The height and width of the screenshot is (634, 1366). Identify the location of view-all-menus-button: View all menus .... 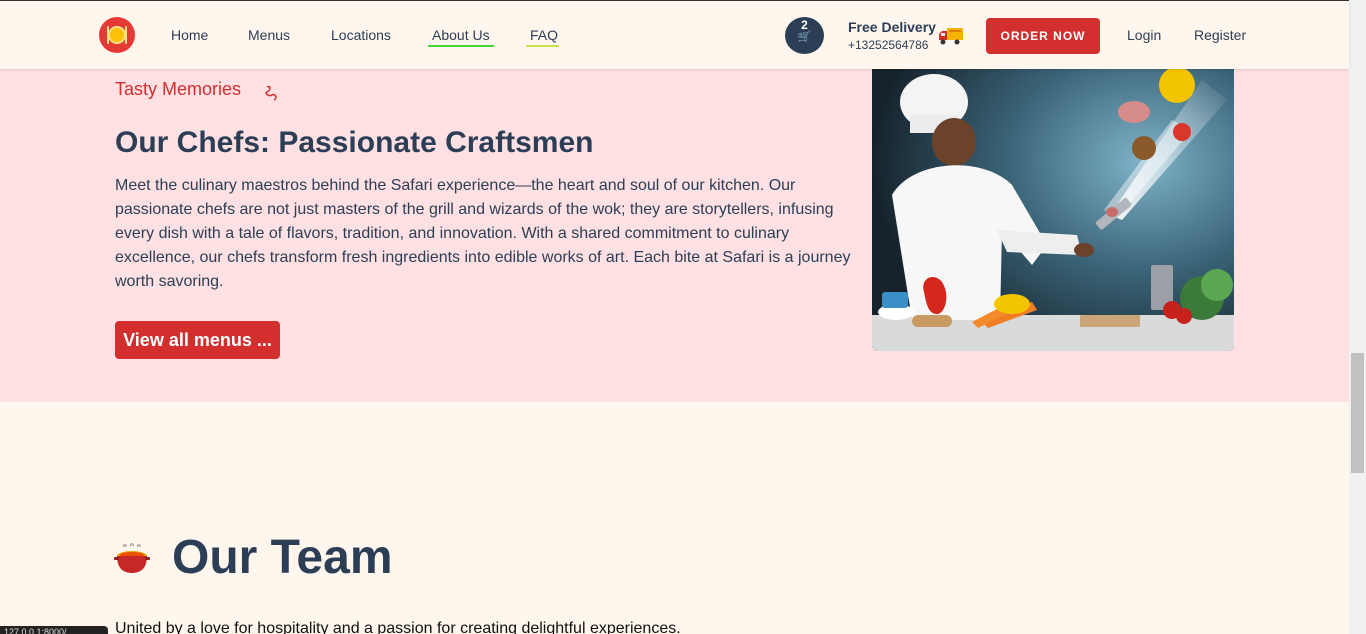
(197, 340).